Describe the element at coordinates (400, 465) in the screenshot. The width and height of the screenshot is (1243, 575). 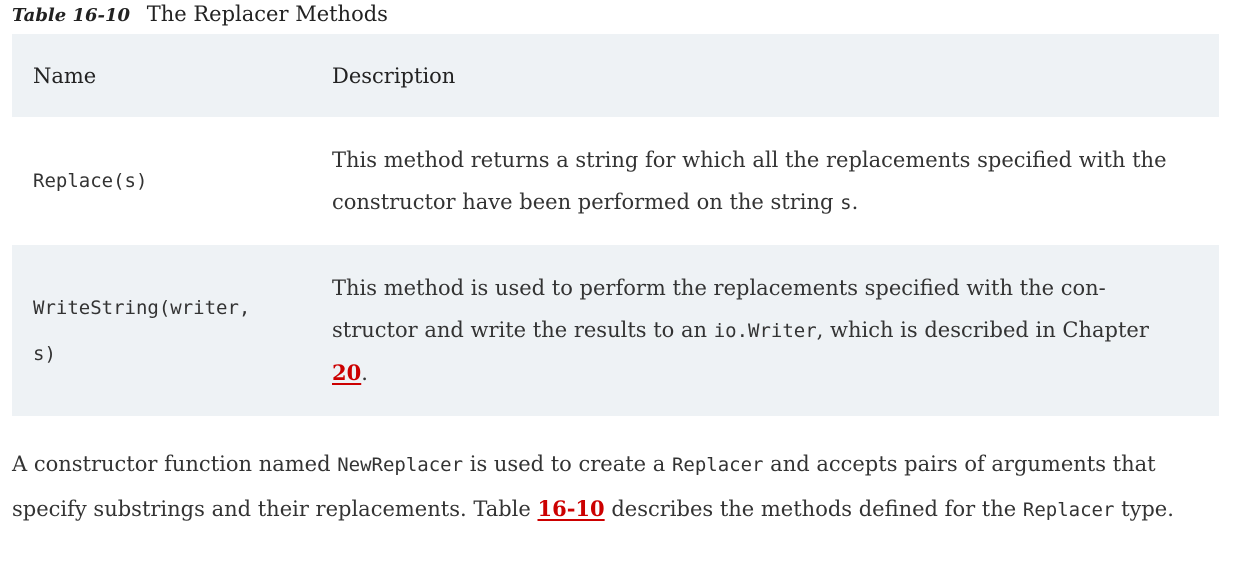
I see `para-code: NewReplacer` at that location.